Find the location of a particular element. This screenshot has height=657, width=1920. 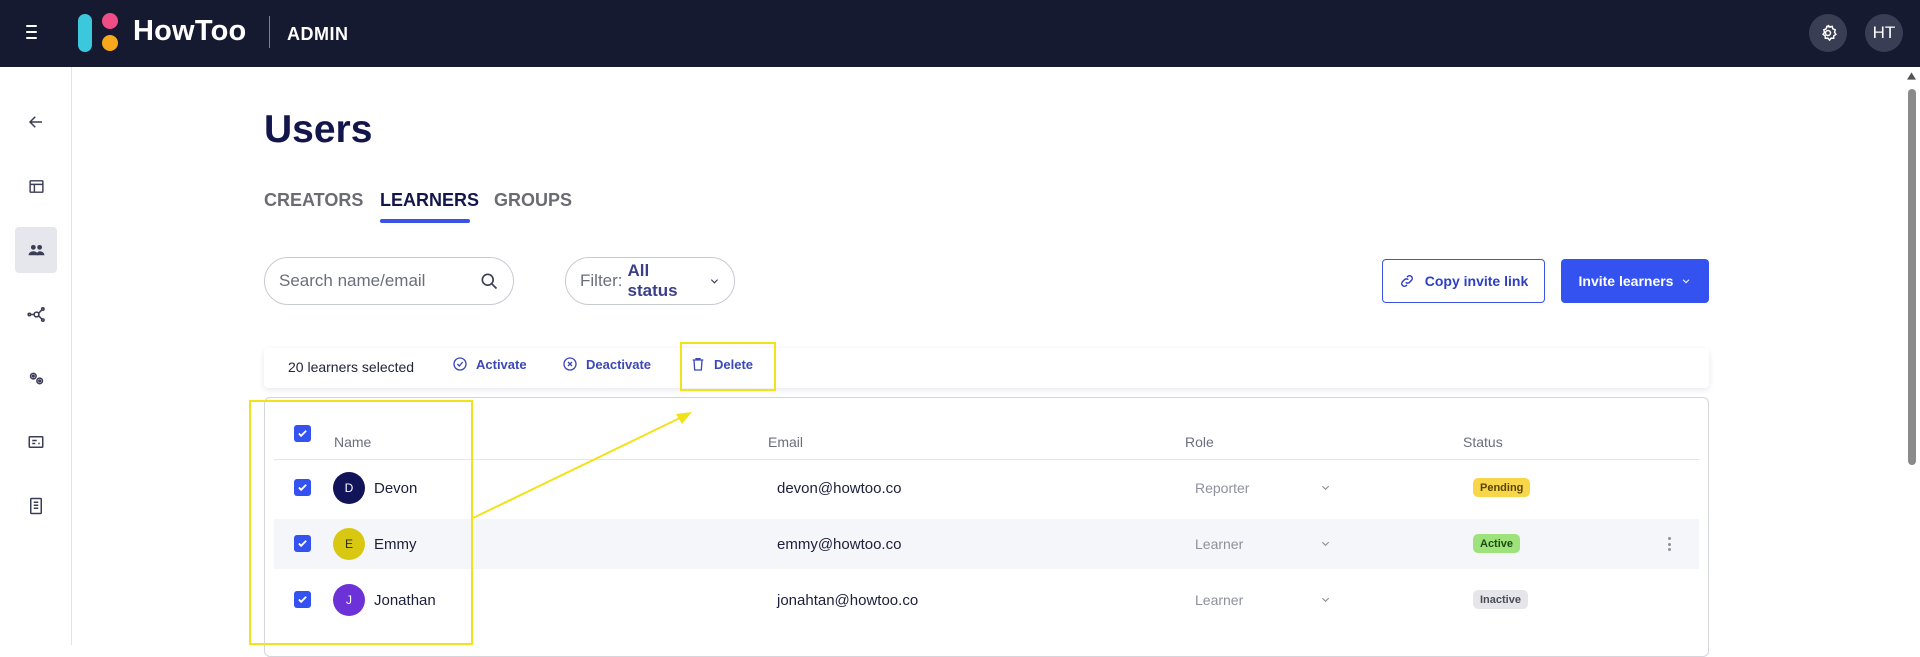

activate-button: Activate is located at coordinates (489, 364).